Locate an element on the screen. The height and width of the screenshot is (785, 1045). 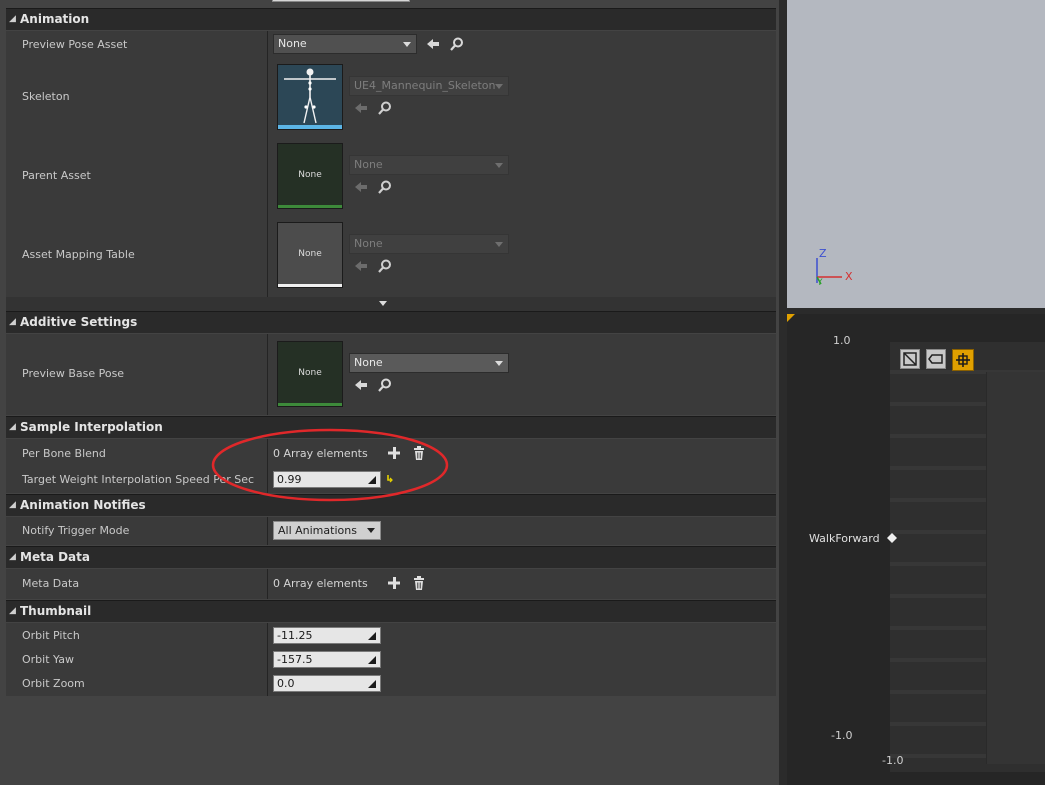
skeleton-value: UE4_Mannequin_Skeleton is located at coordinates (425, 85).